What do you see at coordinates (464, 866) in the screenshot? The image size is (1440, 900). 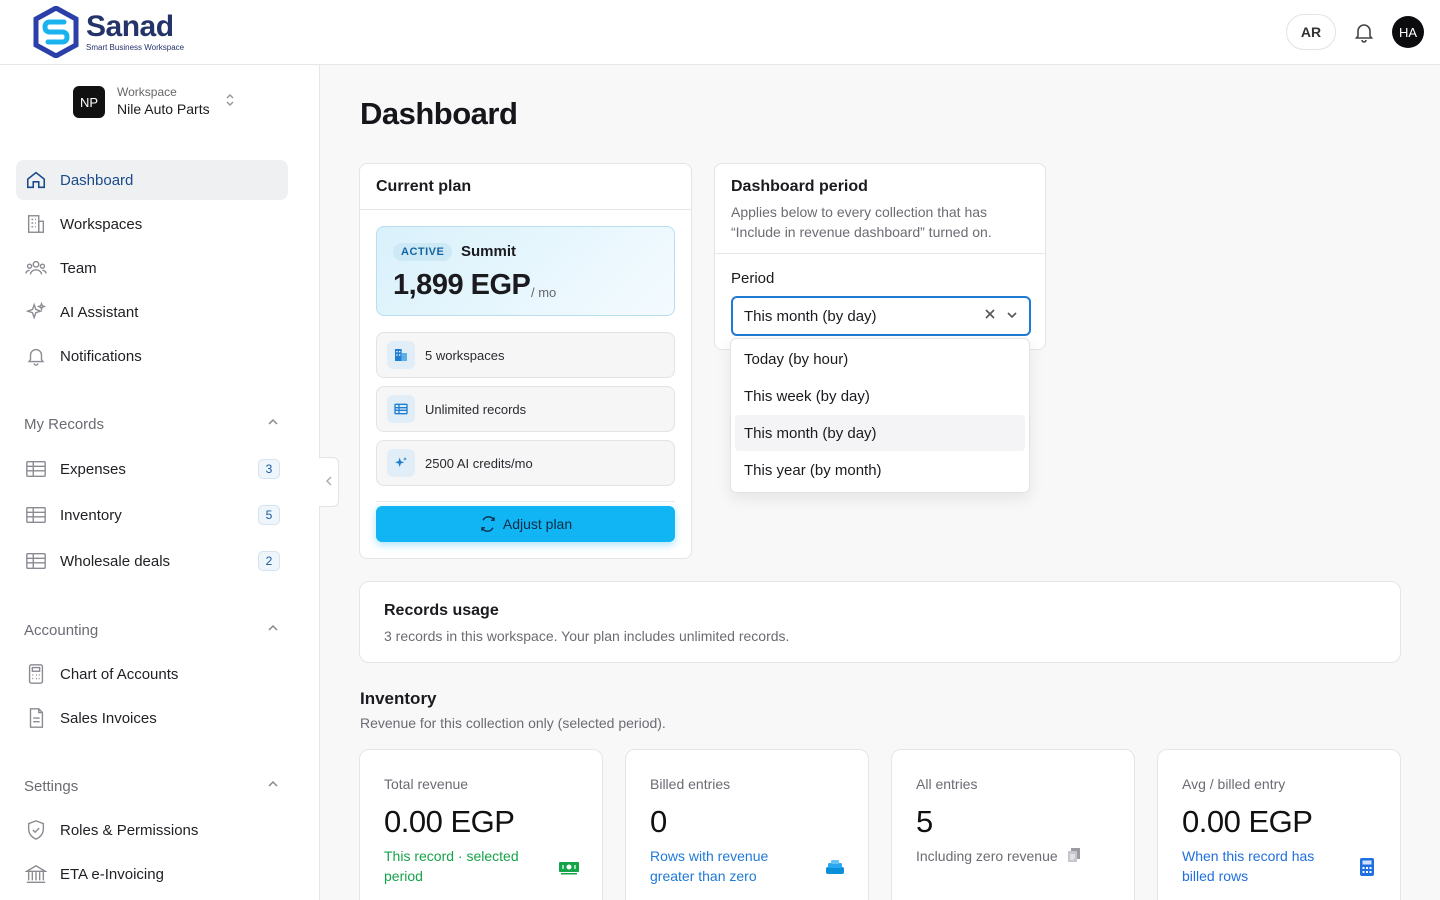 I see `stat-caption: This record · selected period` at bounding box center [464, 866].